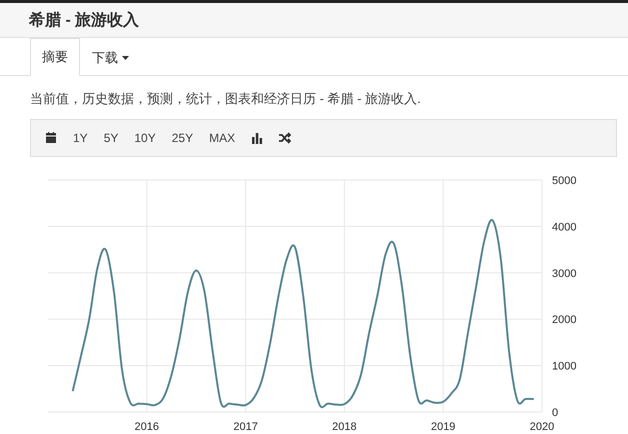 This screenshot has width=628, height=434. Describe the element at coordinates (51, 138) in the screenshot. I see `calendar-icon` at that location.